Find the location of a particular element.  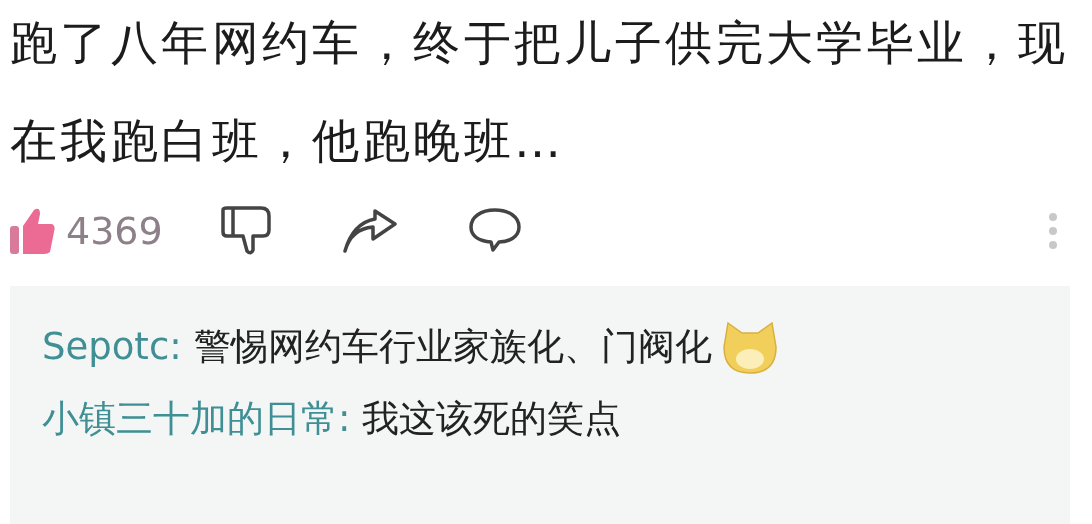

reply-text: 警惕网约车行业家族化、门阀化 is located at coordinates (452, 347).